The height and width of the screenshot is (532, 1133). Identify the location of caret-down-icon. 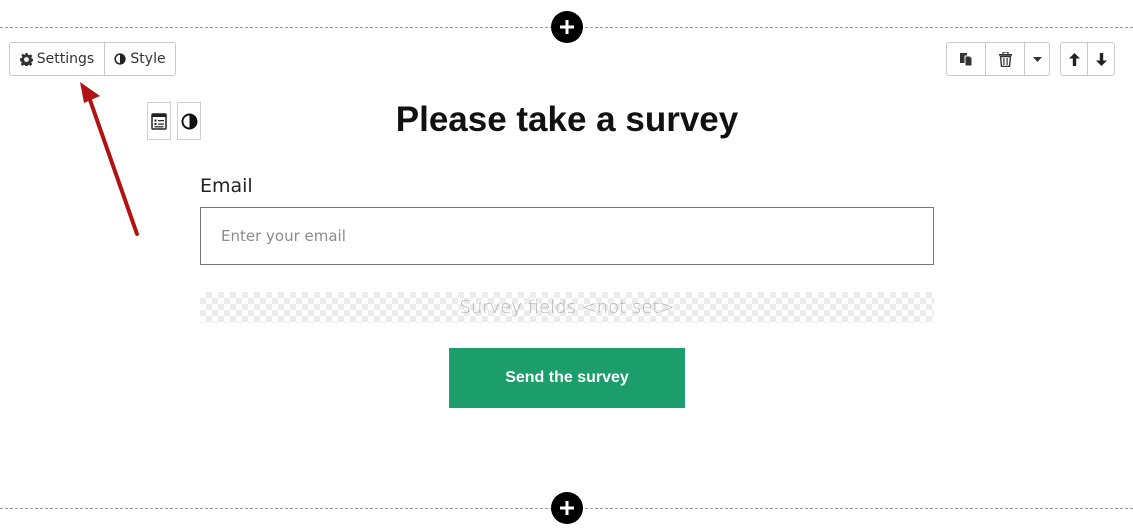
(1037, 59).